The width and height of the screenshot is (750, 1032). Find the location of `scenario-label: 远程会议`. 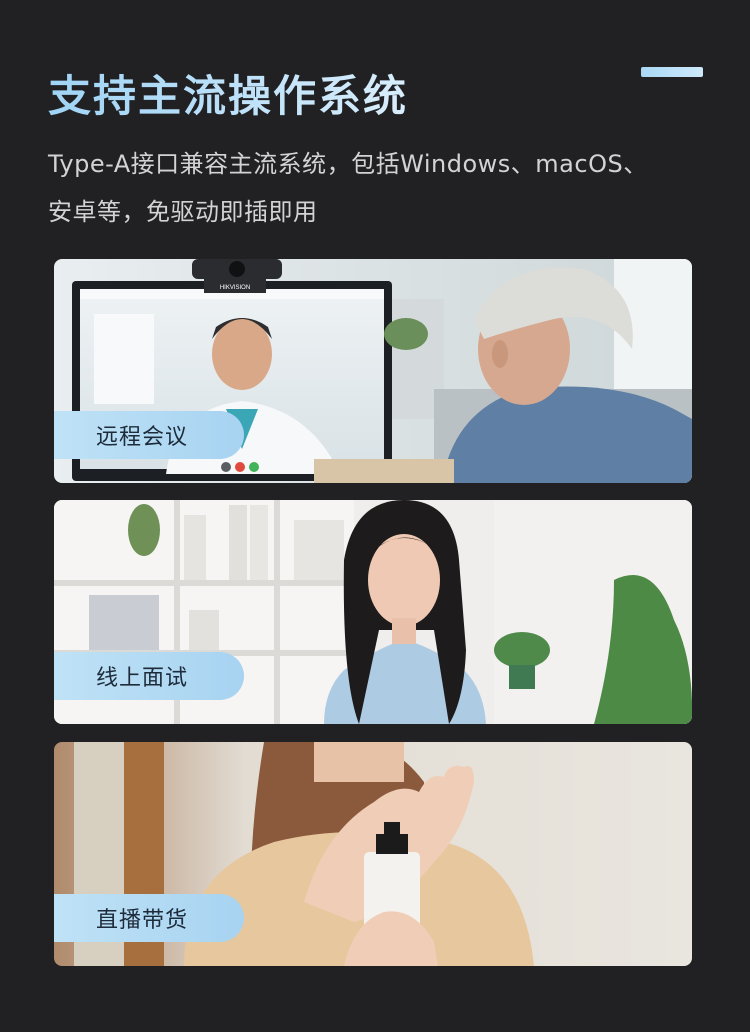

scenario-label: 远程会议 is located at coordinates (149, 435).